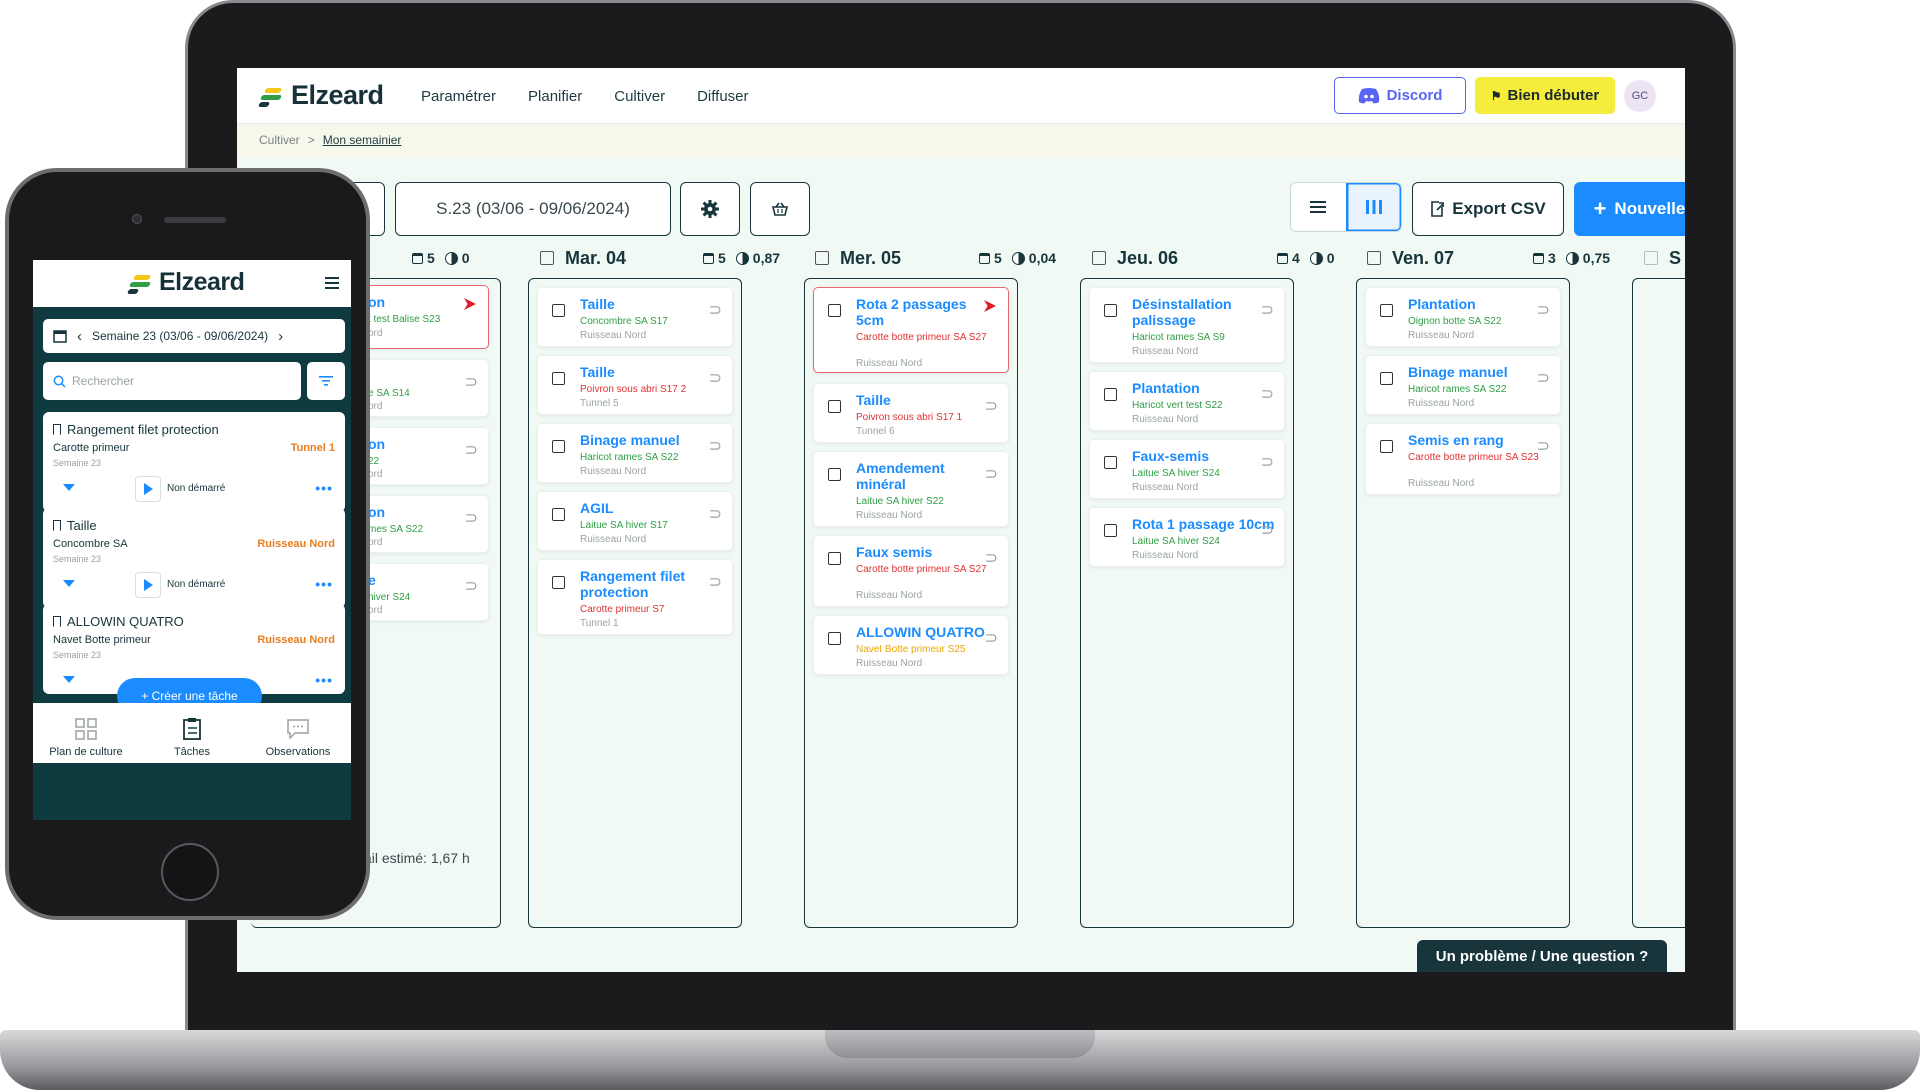 The width and height of the screenshot is (1920, 1090). Describe the element at coordinates (710, 209) in the screenshot. I see `settings-button` at that location.